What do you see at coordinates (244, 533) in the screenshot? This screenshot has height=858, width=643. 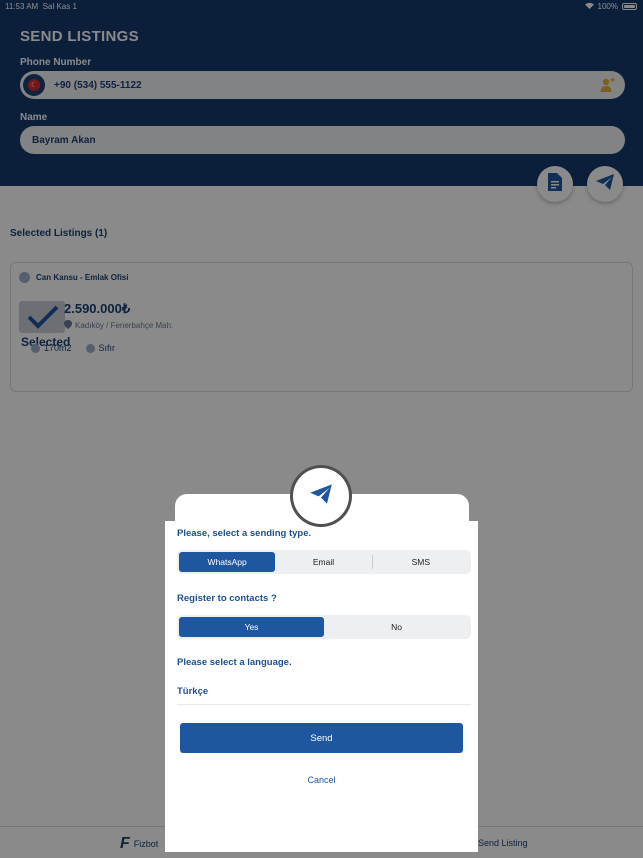 I see `sending-type-label: Please, select a sending type.` at bounding box center [244, 533].